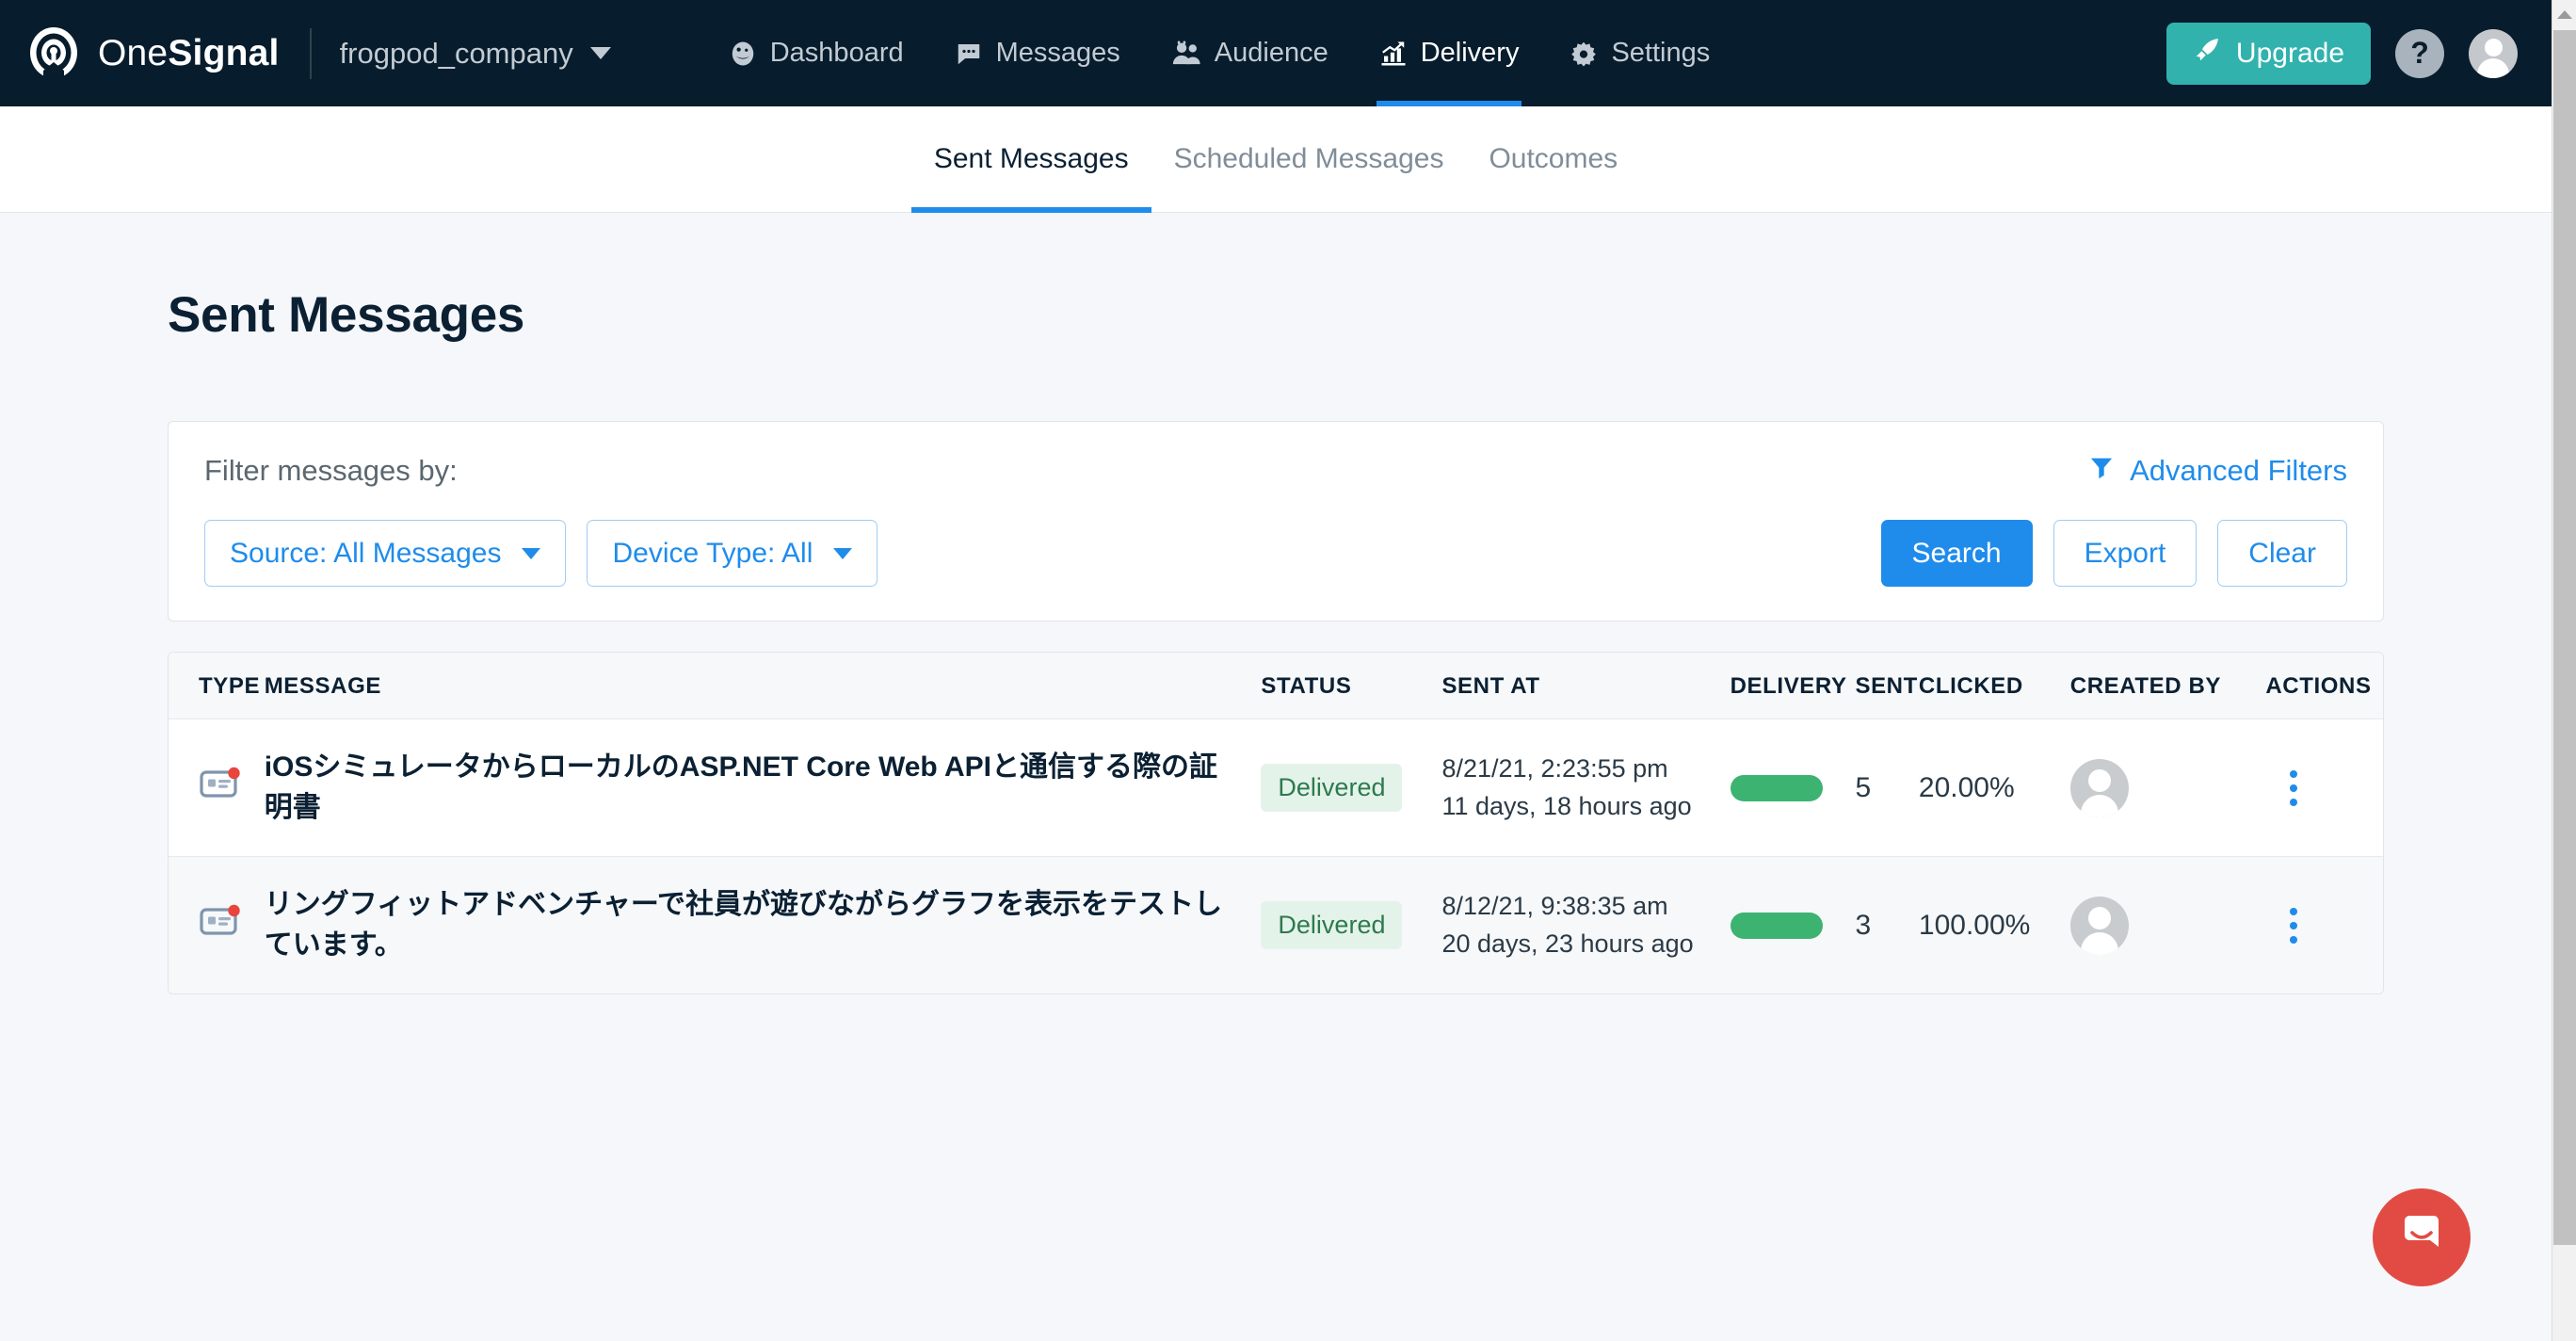 Image resolution: width=2576 pixels, height=1341 pixels. Describe the element at coordinates (2282, 553) in the screenshot. I see `clear-button: Clear` at that location.